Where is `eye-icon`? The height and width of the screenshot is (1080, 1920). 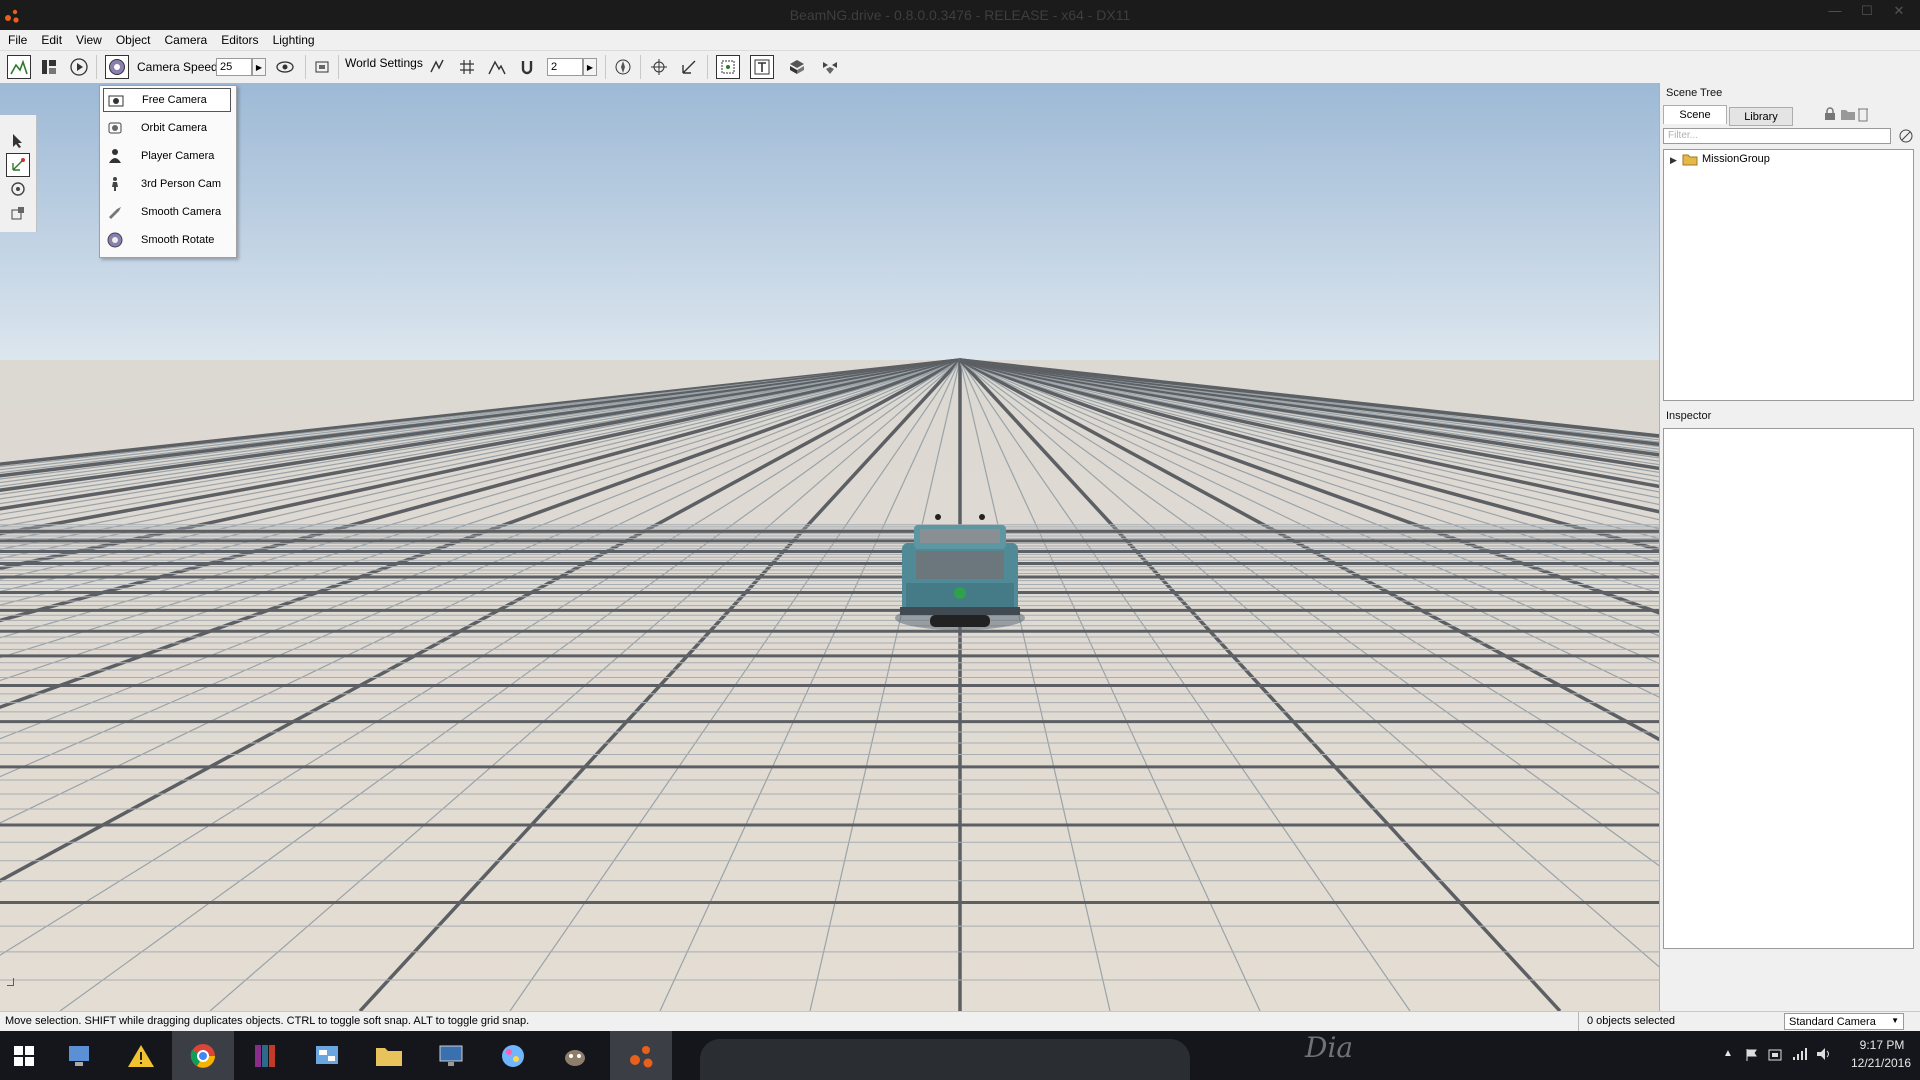
eye-icon is located at coordinates (285, 67).